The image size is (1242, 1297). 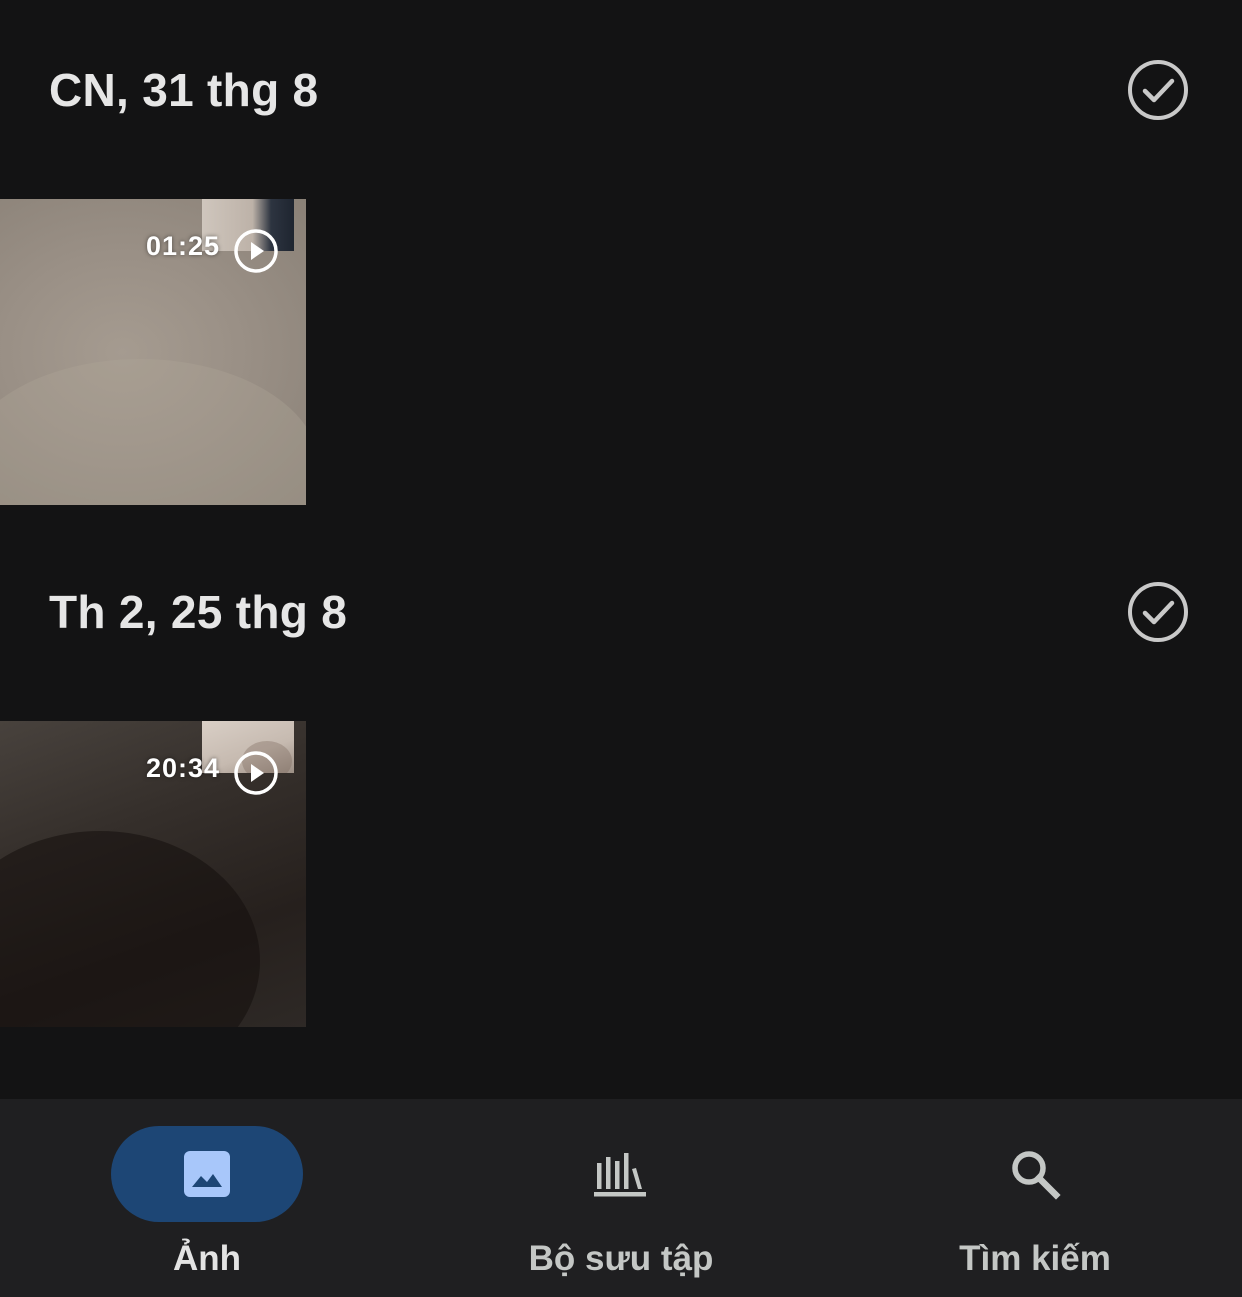 I want to click on nav-item-library: Bộ sưu tập, so click(x=621, y=1198).